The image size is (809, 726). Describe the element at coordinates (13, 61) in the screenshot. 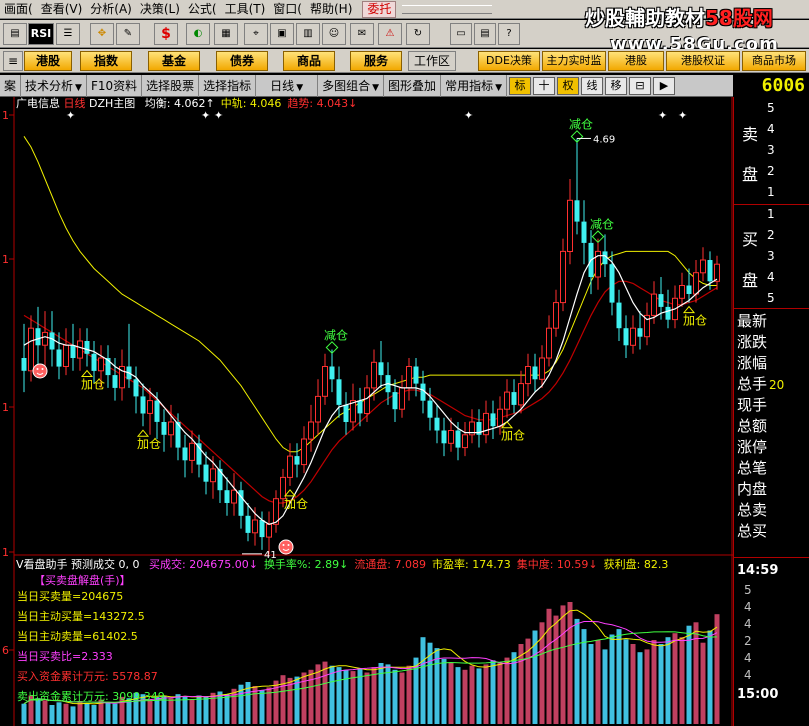

I see `quick-menu-icon: ≡` at that location.